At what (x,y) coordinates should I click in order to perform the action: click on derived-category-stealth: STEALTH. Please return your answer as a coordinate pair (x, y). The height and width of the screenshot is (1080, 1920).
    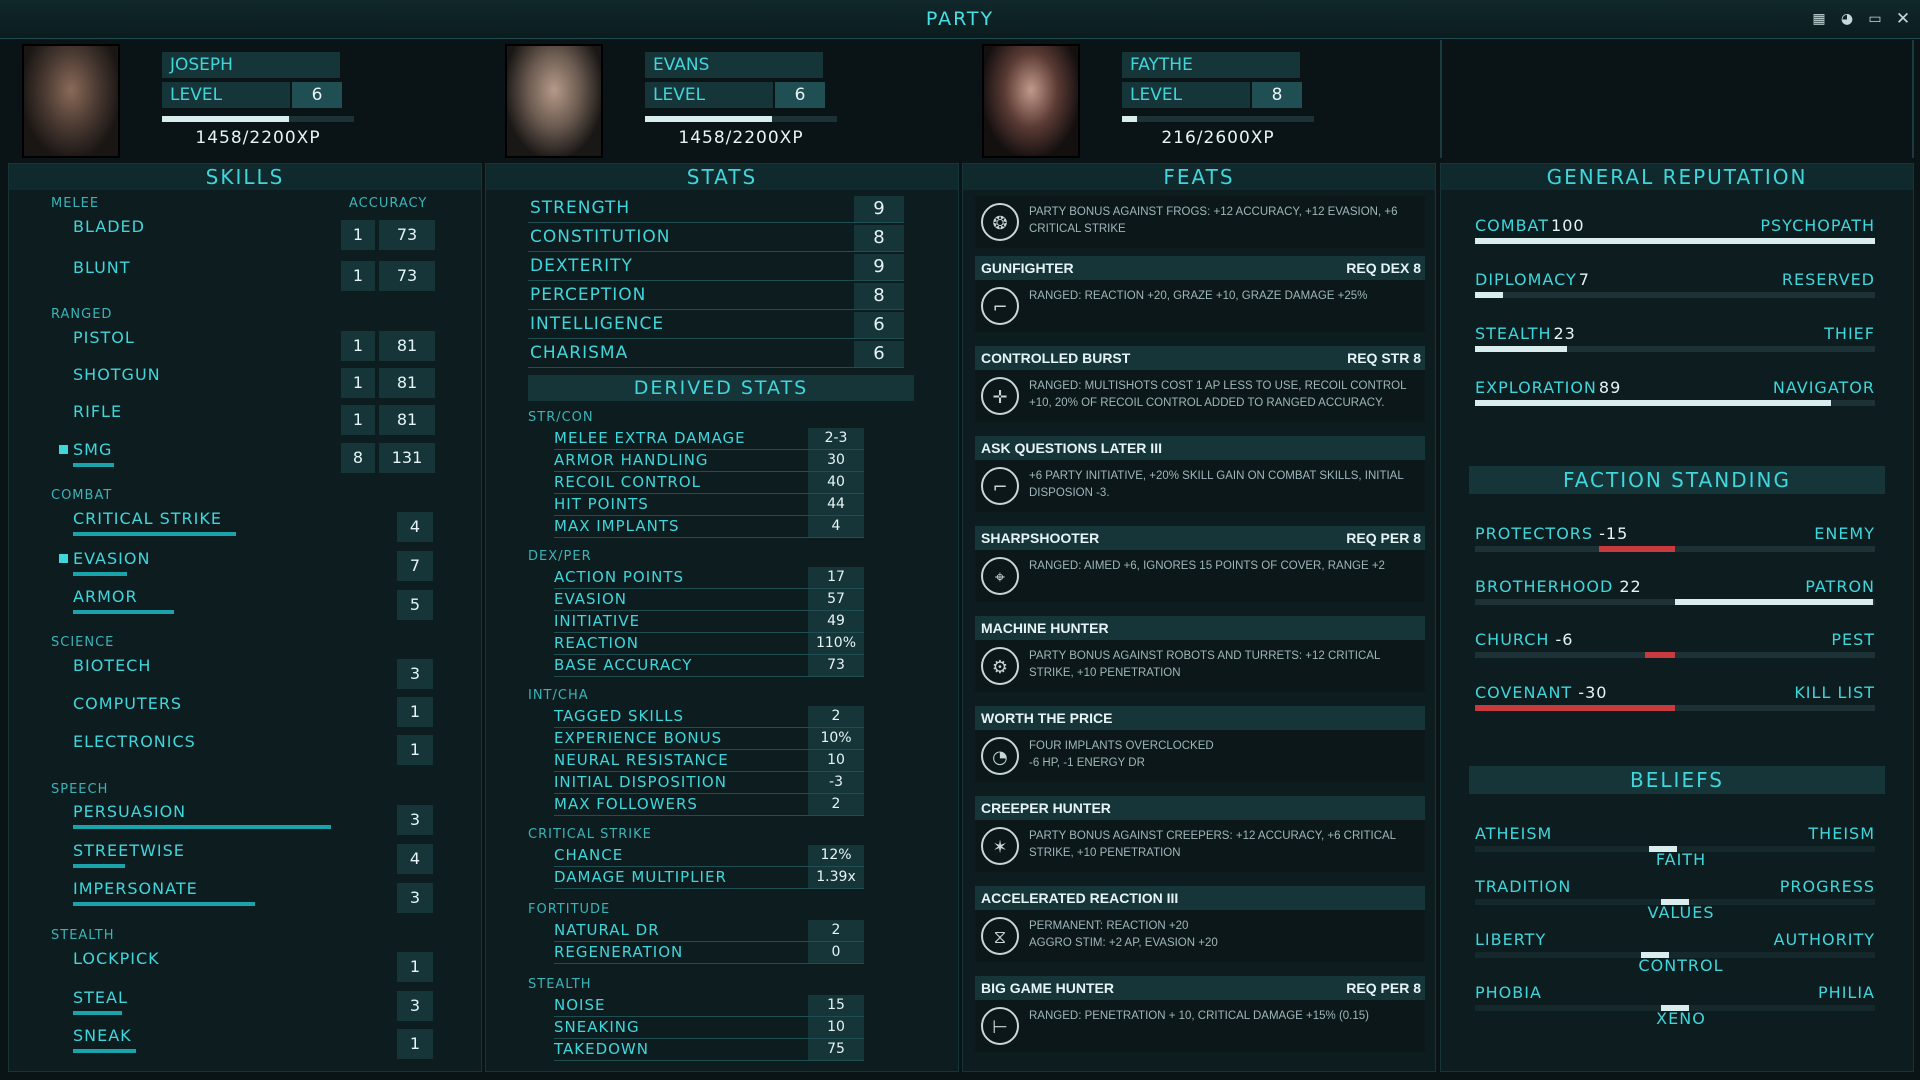
    Looking at the image, I should click on (560, 984).